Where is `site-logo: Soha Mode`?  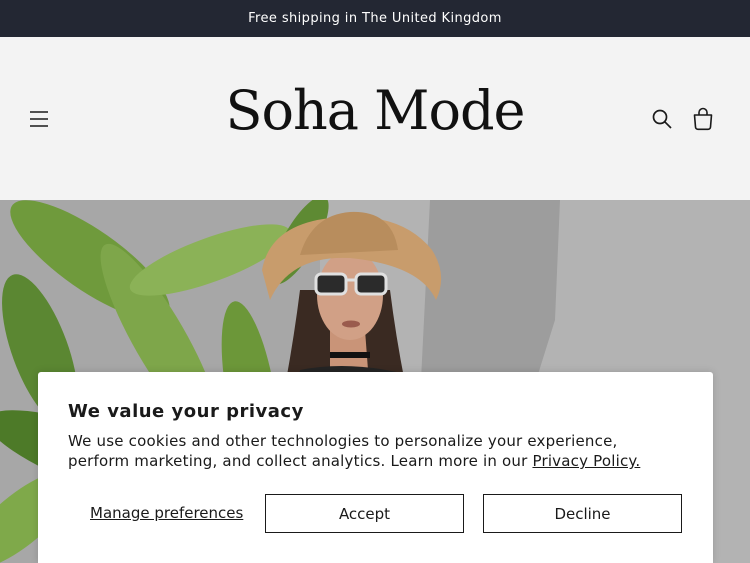
site-logo: Soha Mode is located at coordinates (375, 110).